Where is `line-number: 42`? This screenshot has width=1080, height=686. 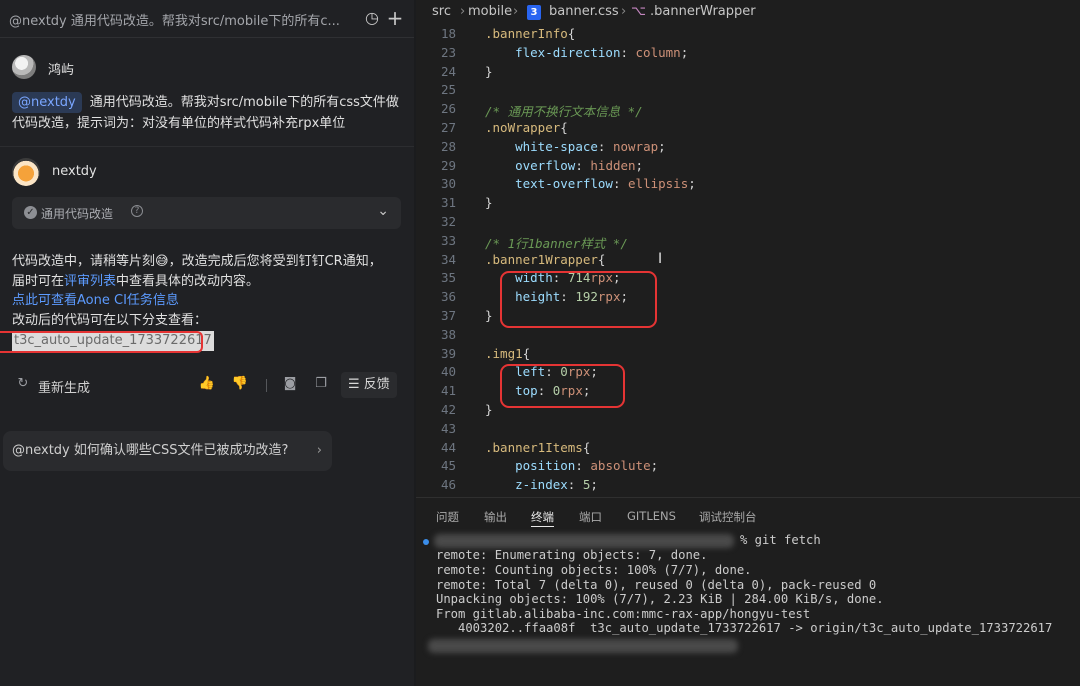 line-number: 42 is located at coordinates (448, 409).